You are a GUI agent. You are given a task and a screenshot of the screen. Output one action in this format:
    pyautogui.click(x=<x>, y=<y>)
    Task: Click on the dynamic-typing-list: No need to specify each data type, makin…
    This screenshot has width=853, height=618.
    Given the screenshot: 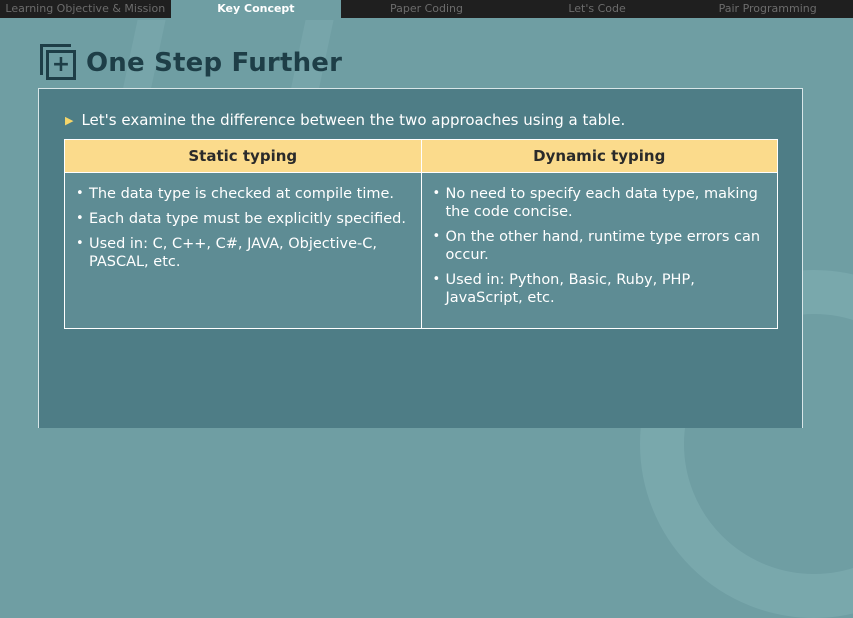 What is the action you would take?
    pyautogui.click(x=601, y=246)
    